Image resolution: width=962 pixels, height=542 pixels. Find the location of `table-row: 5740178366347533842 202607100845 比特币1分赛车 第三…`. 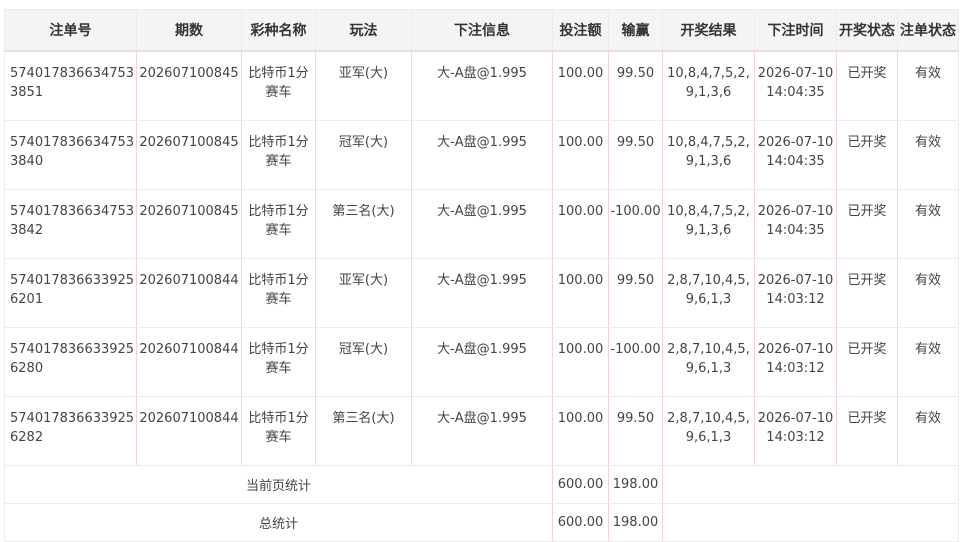

table-row: 5740178366347533842 202607100845 比特币1分赛车 第三… is located at coordinates (481, 224).